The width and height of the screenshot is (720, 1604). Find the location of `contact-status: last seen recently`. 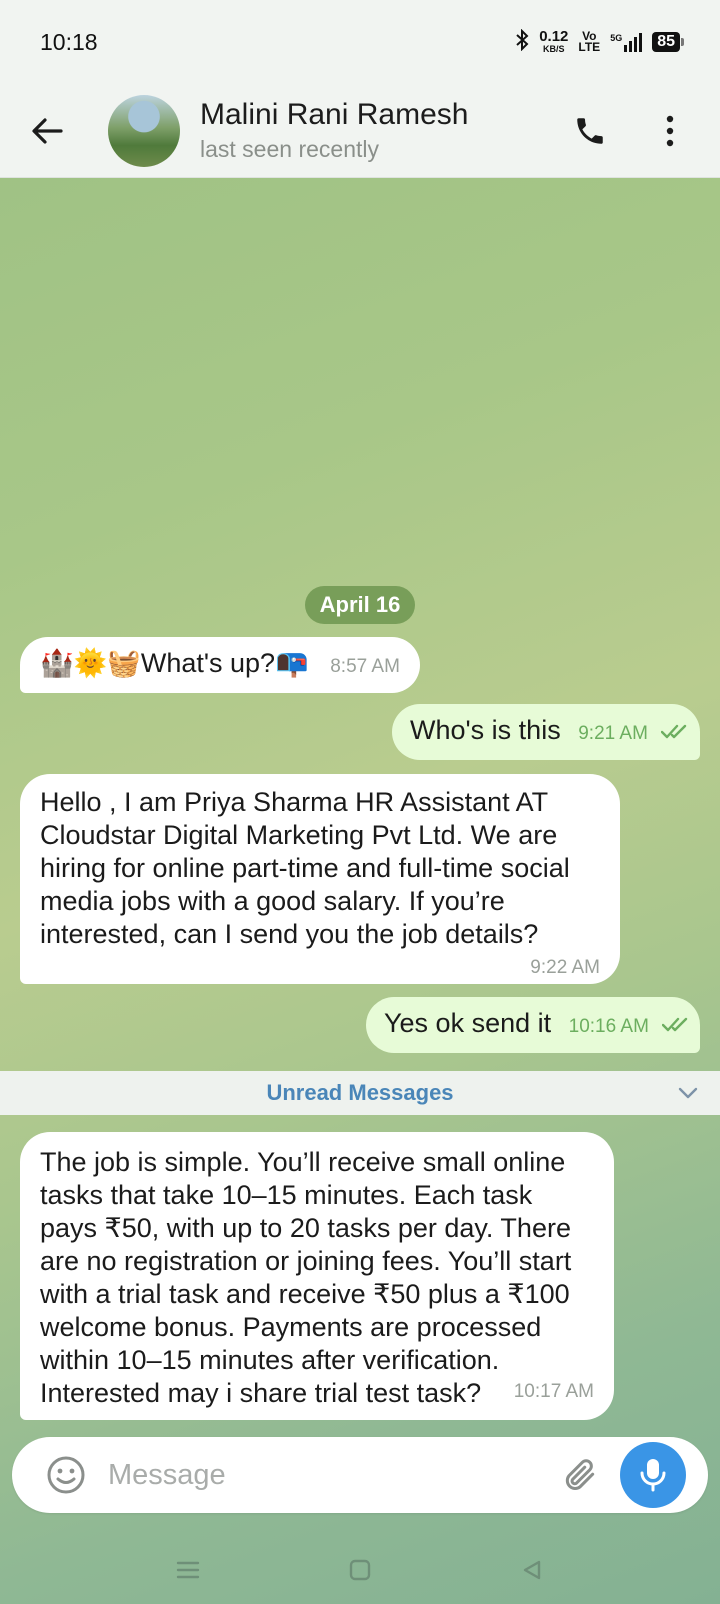

contact-status: last seen recently is located at coordinates (289, 149).